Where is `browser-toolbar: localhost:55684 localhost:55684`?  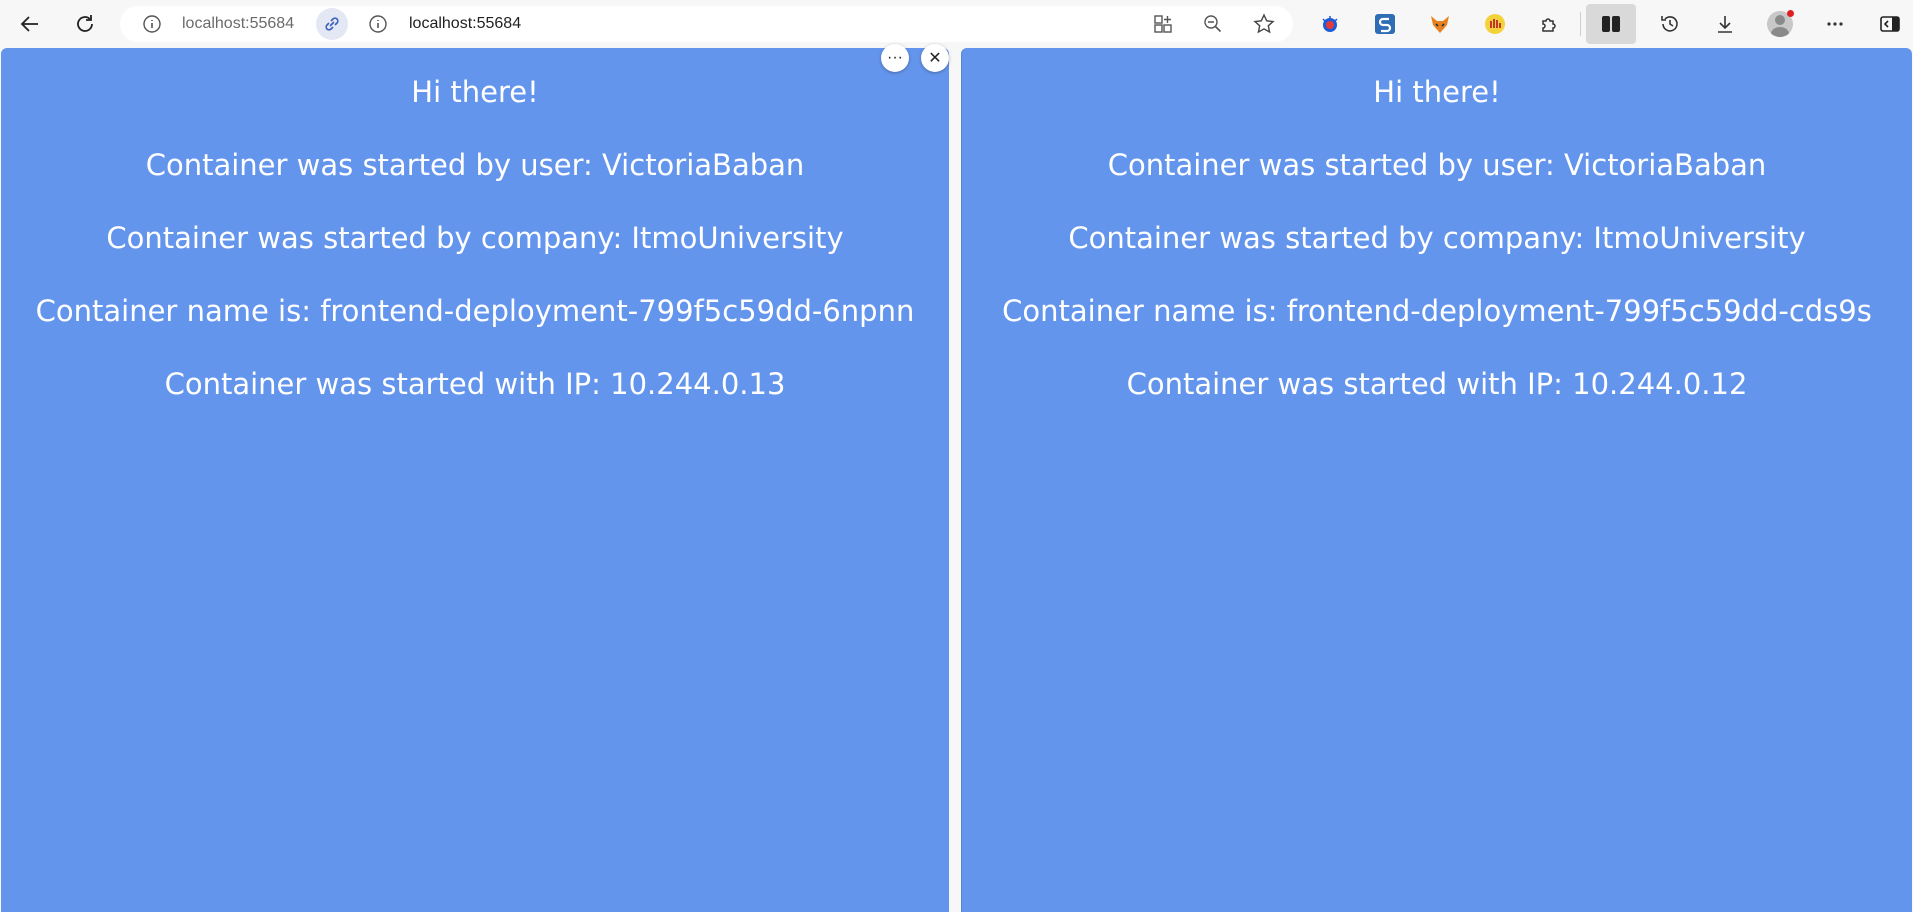
browser-toolbar: localhost:55684 localhost:55684 is located at coordinates (956, 24).